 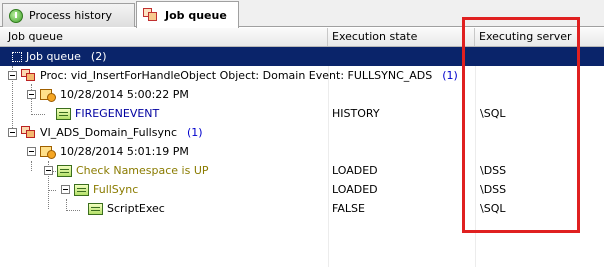 I want to click on execution-state-cell: HISTORY, so click(x=356, y=113).